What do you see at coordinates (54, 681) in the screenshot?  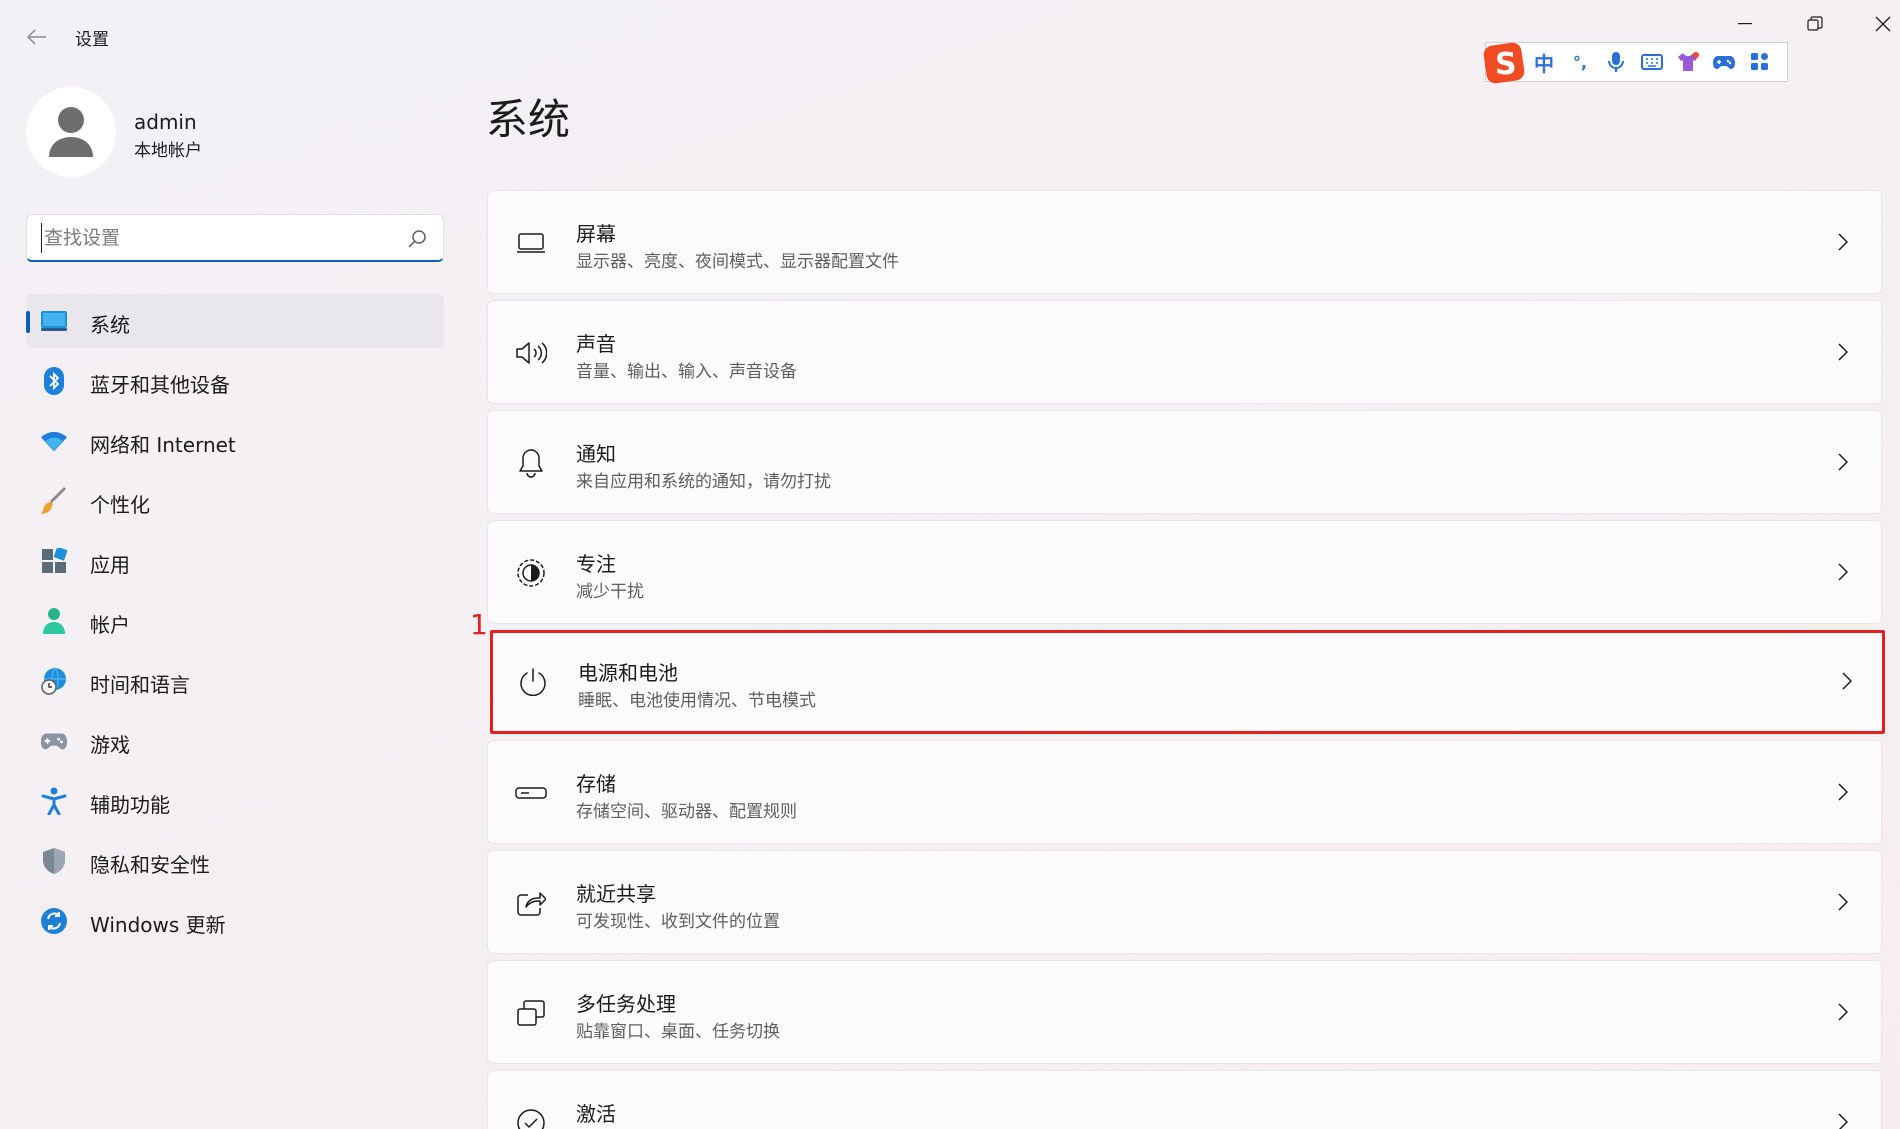 I see `globe-clock-icon` at bounding box center [54, 681].